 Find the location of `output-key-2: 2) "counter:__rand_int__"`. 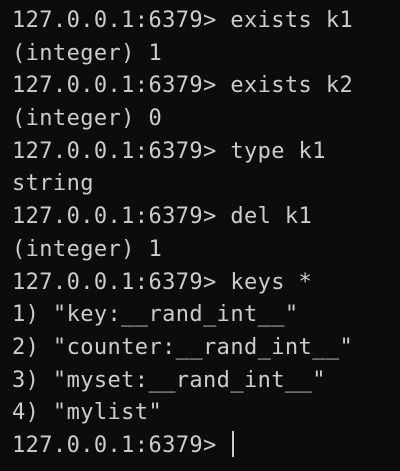

output-key-2: 2) "counter:__rand_int__" is located at coordinates (183, 347).